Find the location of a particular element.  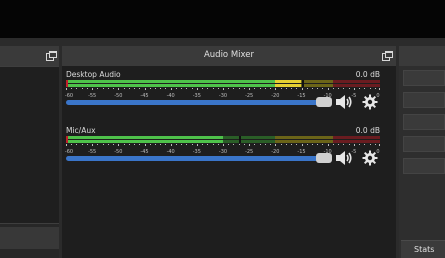

audio-mixer-titlebar: Audio Mixer is located at coordinates (229, 56).